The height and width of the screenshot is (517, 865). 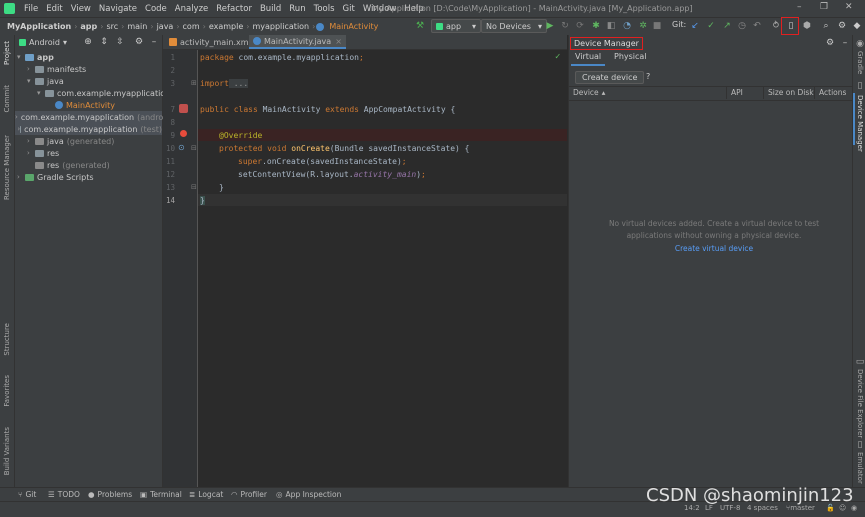 I want to click on sdk-manager-icon: ⬢, so click(x=807, y=26).